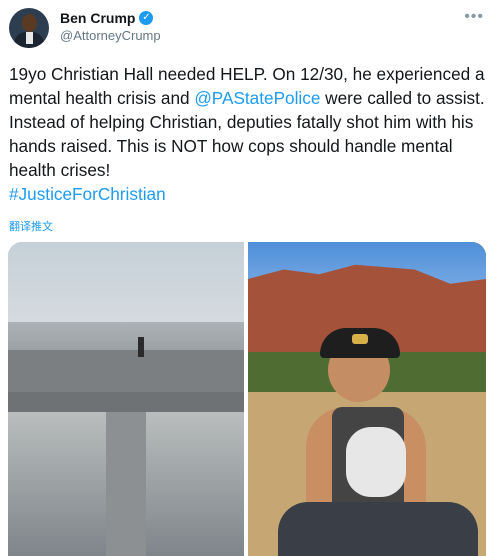 This screenshot has height=556, width=500. What do you see at coordinates (87, 194) in the screenshot?
I see `hashtag-link: #JusticeForChristian` at bounding box center [87, 194].